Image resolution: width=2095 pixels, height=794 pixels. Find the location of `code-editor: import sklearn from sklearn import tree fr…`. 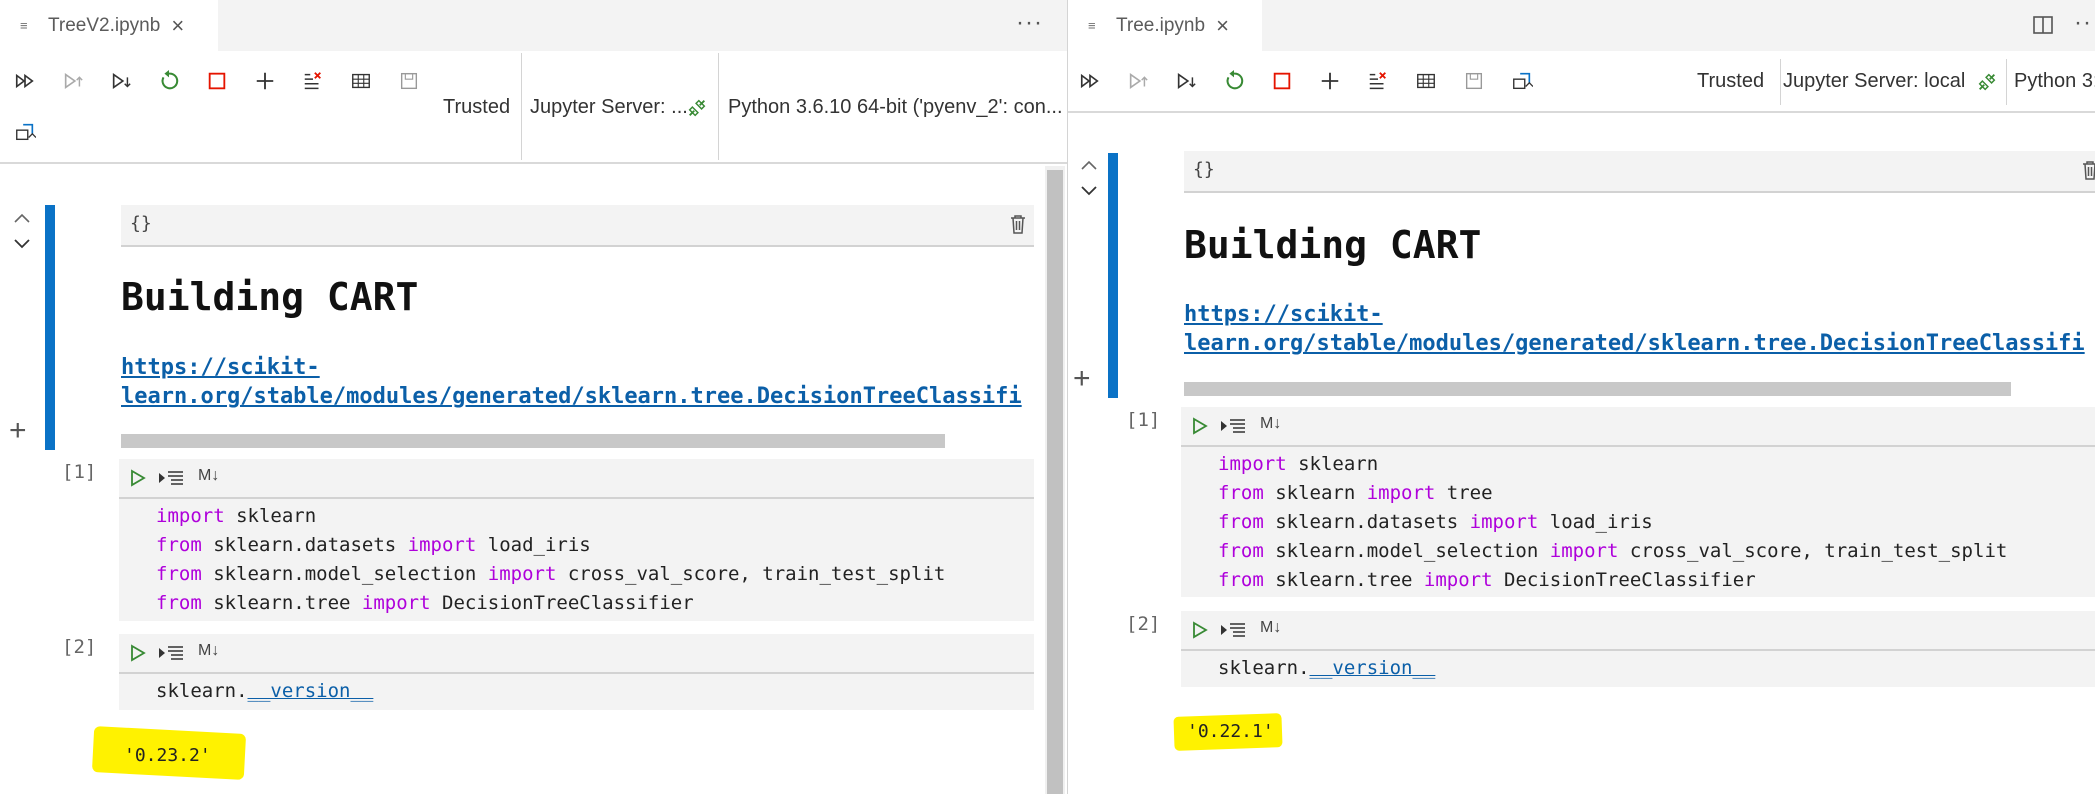

code-editor: import sklearn from sklearn import tree fr… is located at coordinates (1638, 522).